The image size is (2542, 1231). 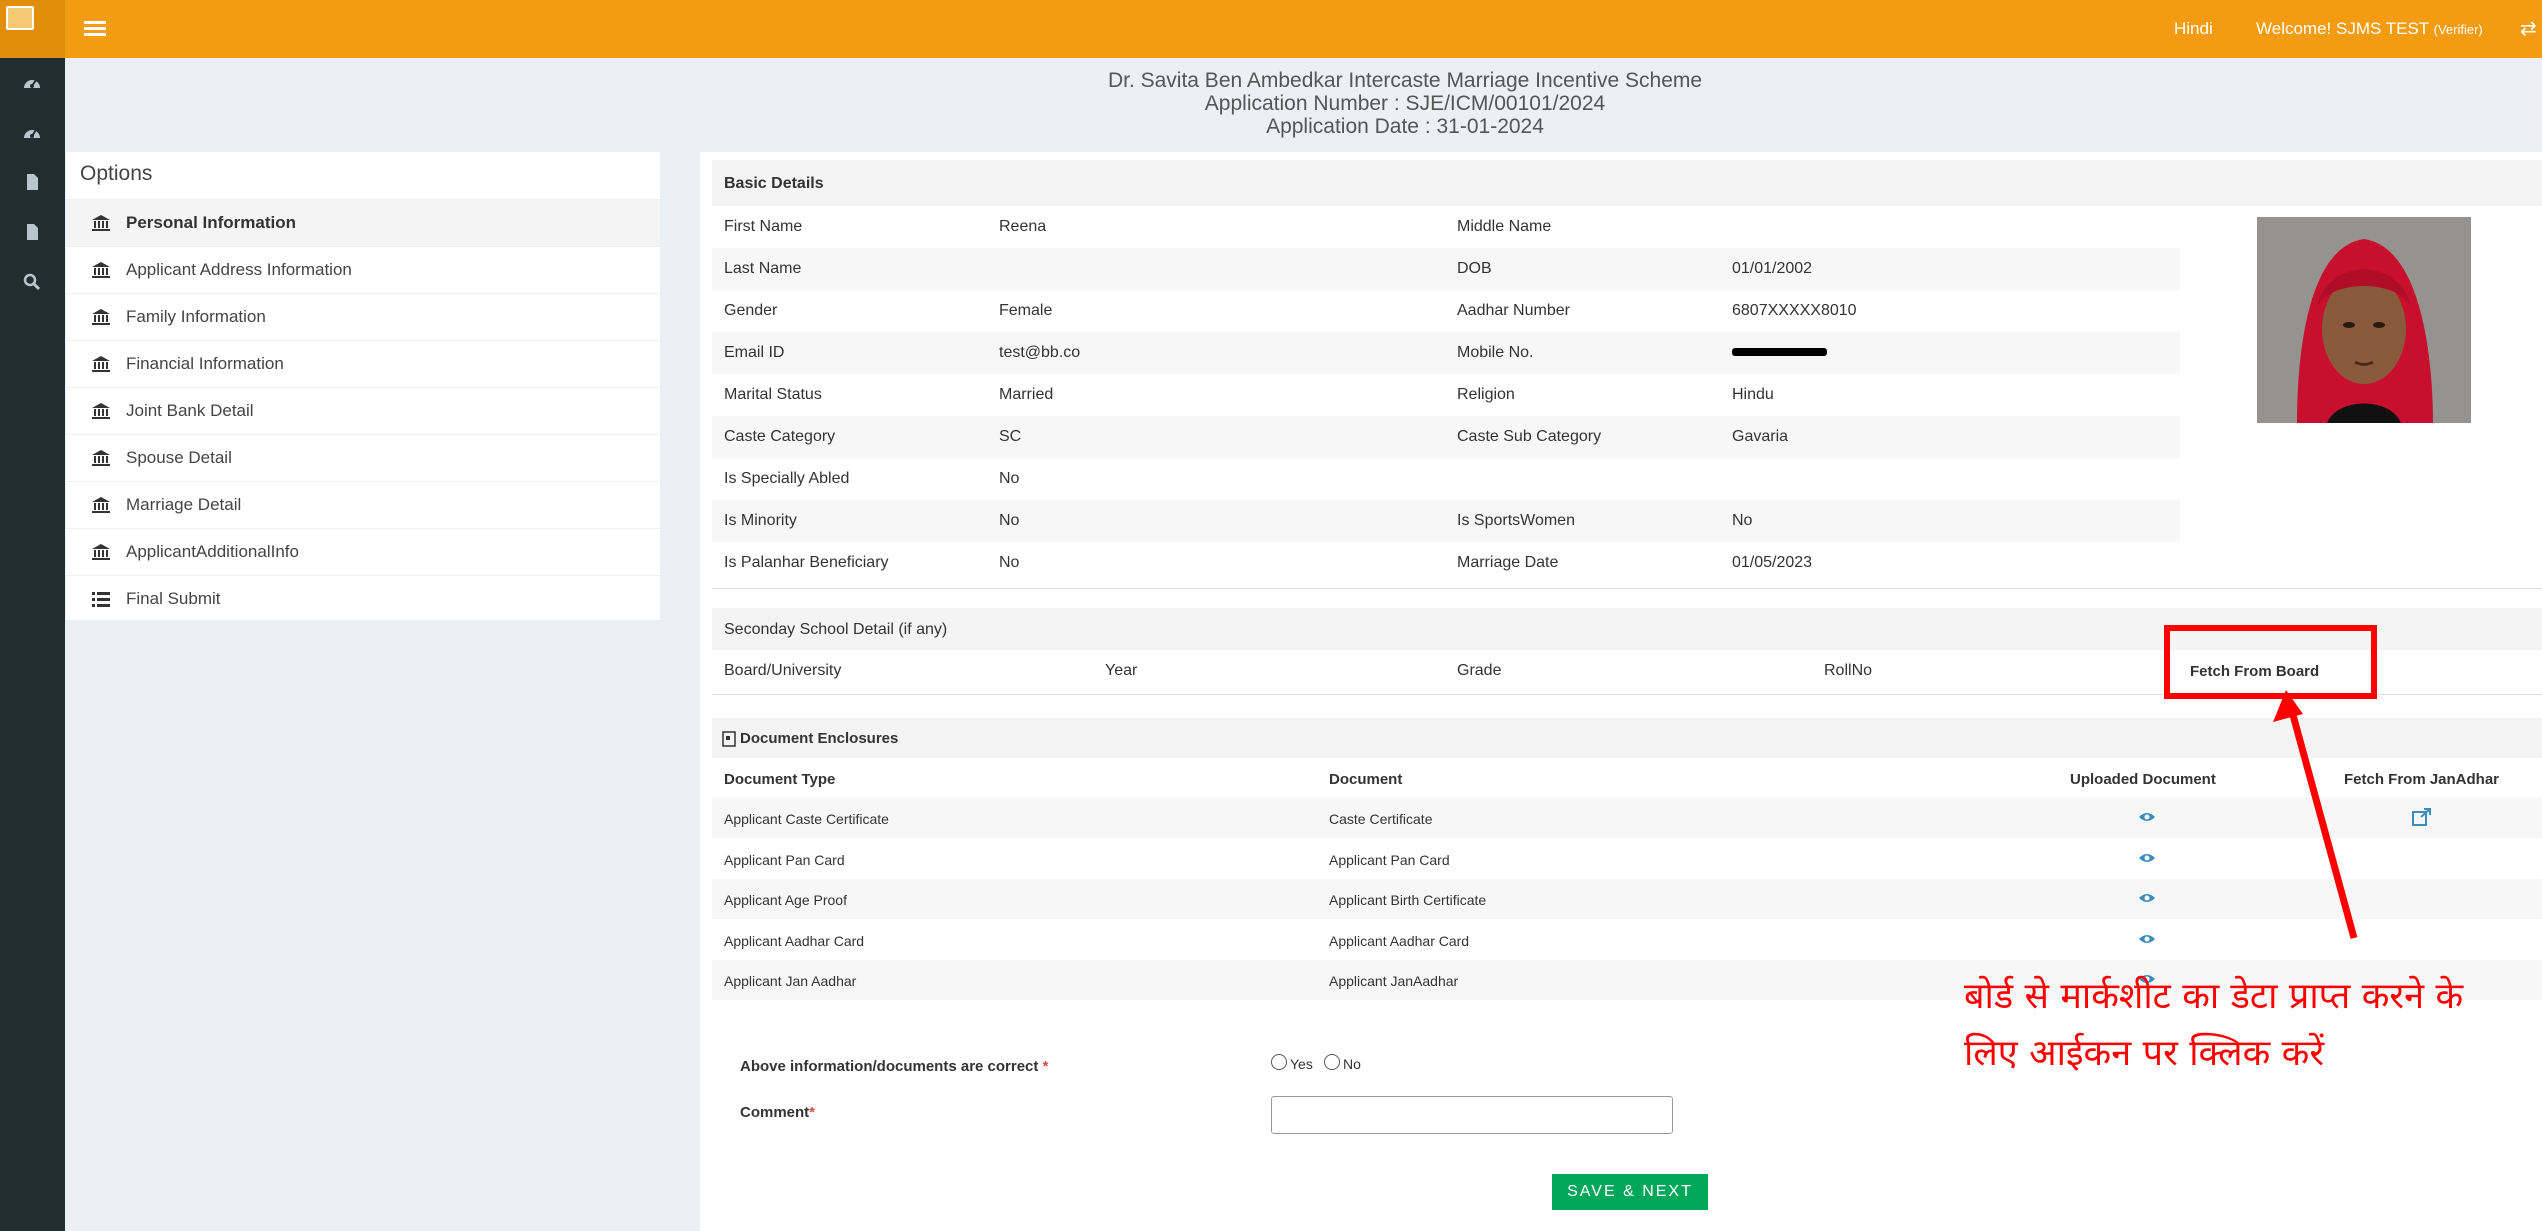 I want to click on sidebar-item-label: Joint Bank Detail, so click(x=190, y=410).